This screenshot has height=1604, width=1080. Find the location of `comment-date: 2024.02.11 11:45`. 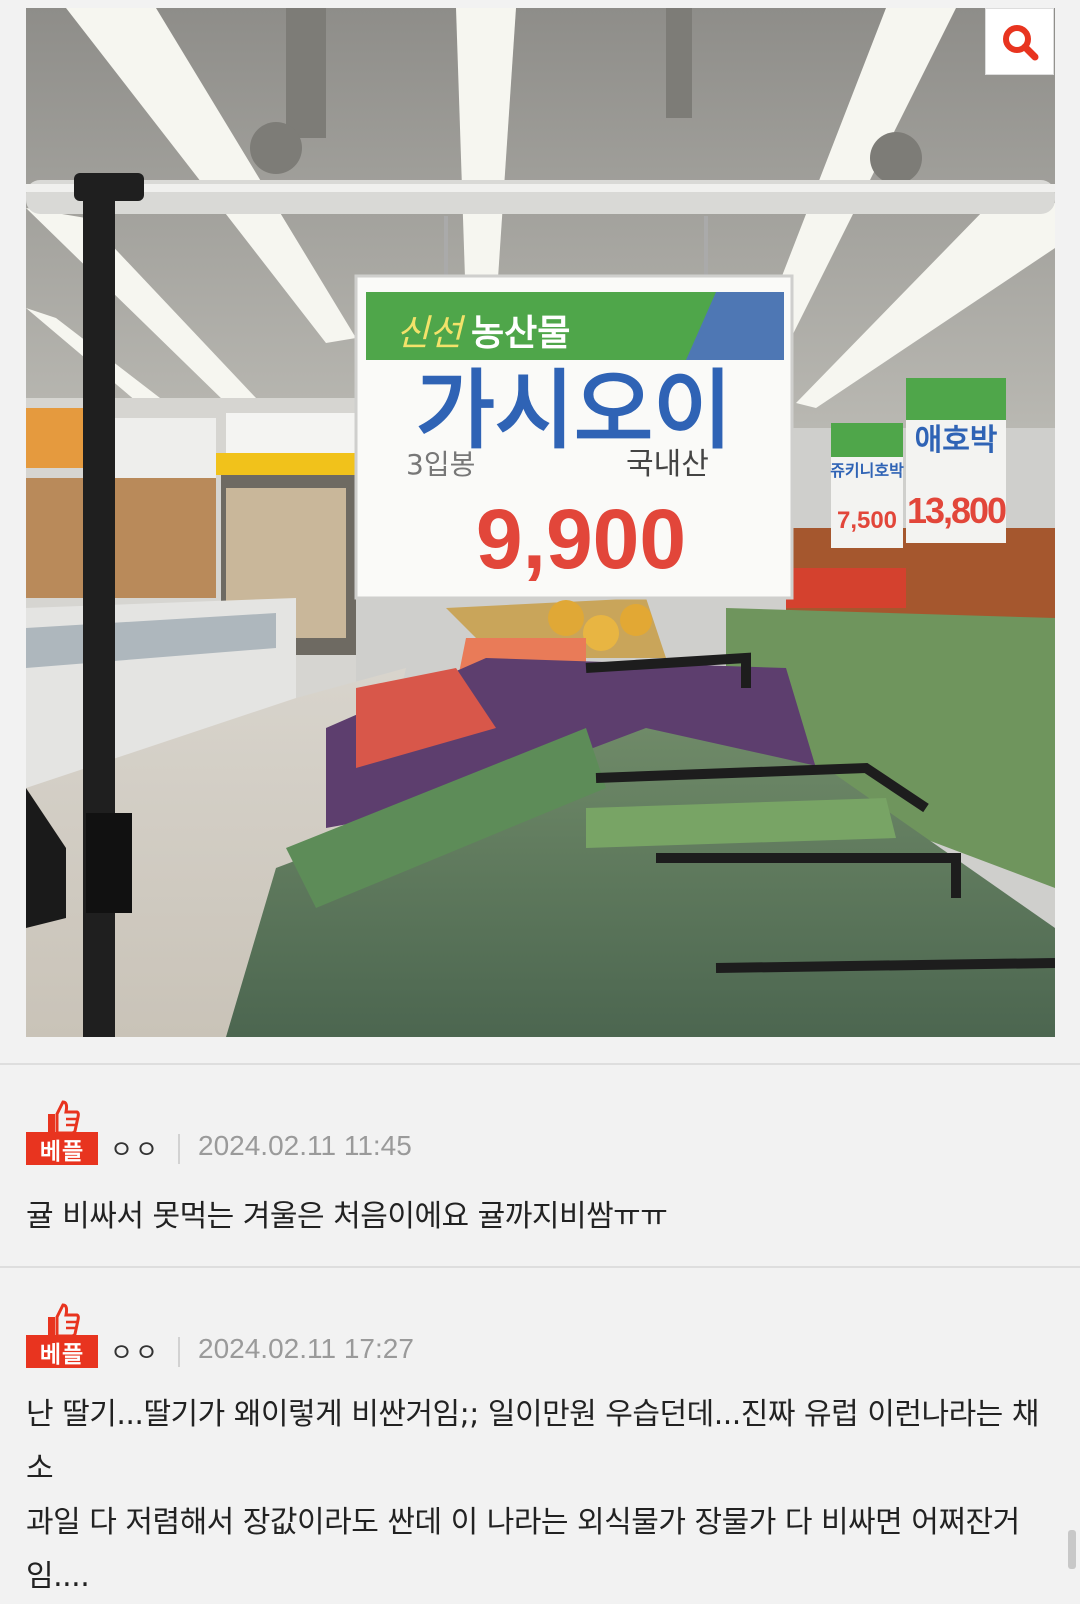

comment-date: 2024.02.11 11:45 is located at coordinates (305, 1145).